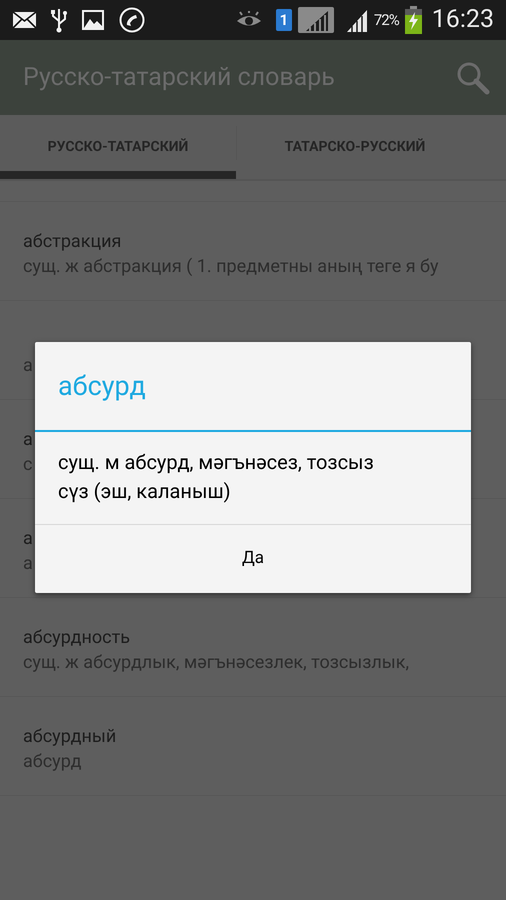 The image size is (506, 900). What do you see at coordinates (413, 20) in the screenshot?
I see `battery-icon` at bounding box center [413, 20].